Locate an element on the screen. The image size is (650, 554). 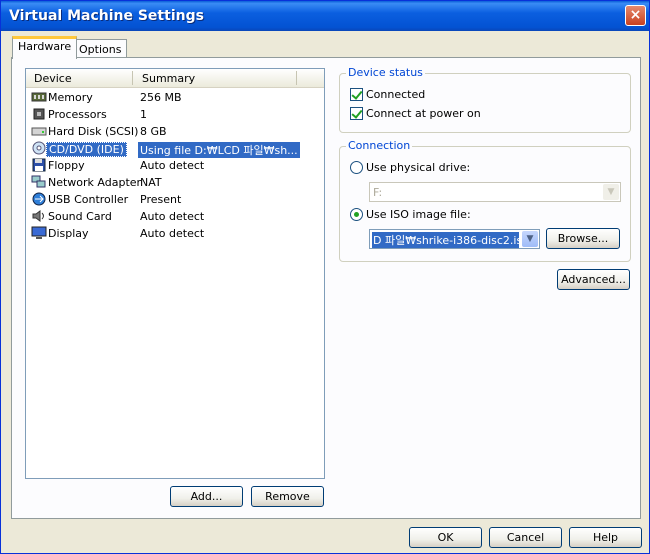
close-button: × is located at coordinates (635, 15).